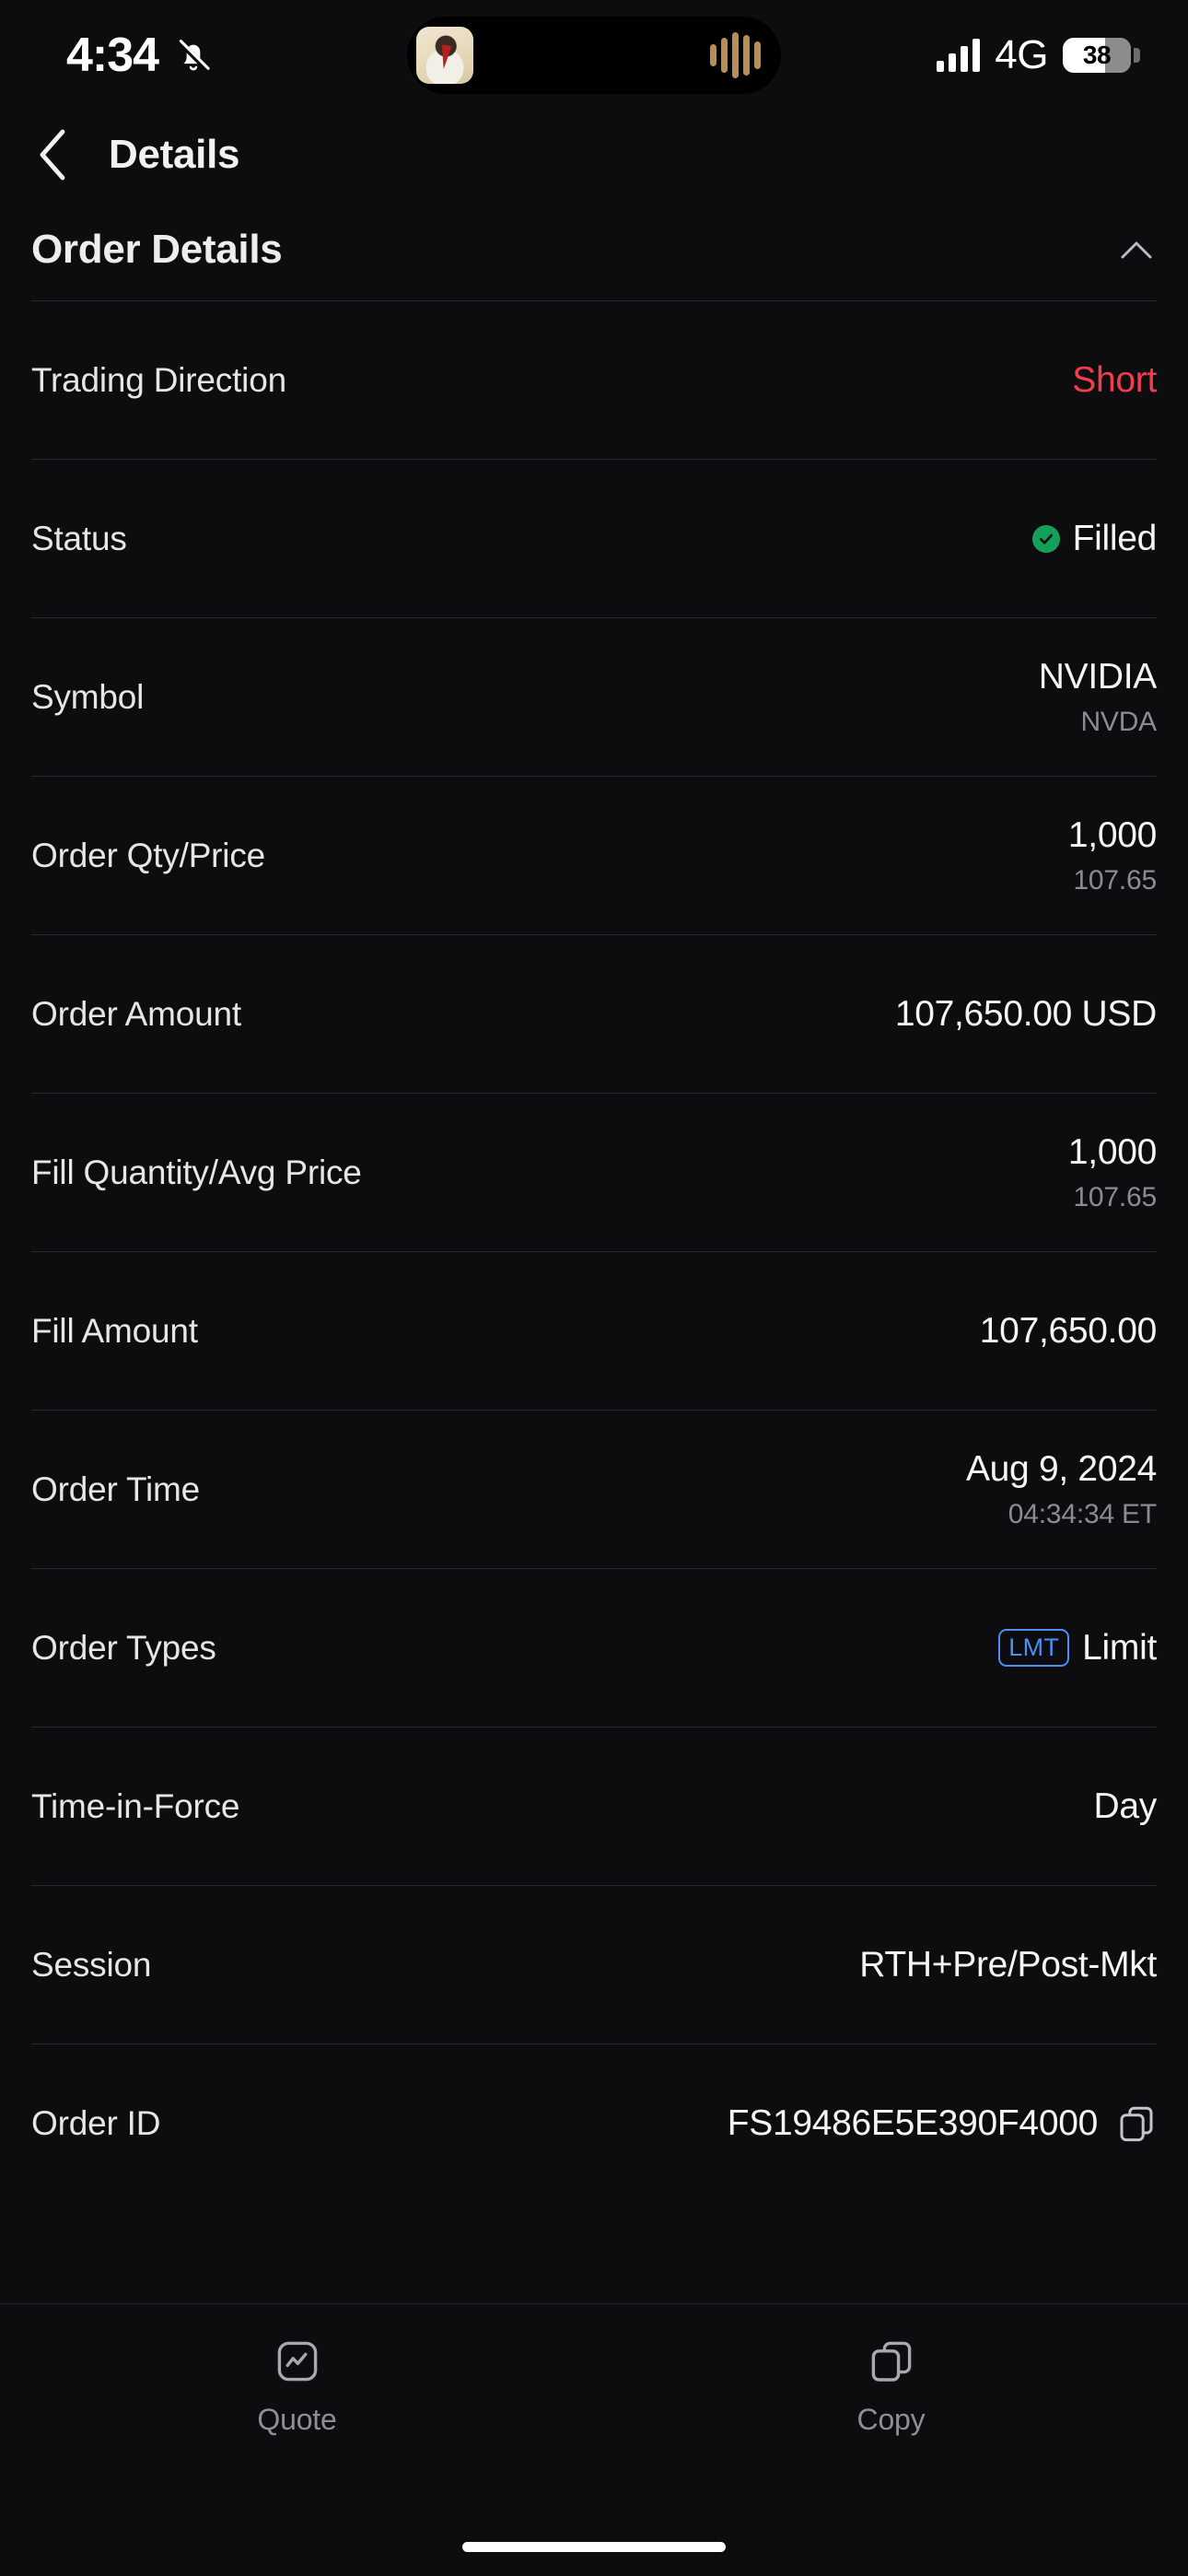 Image resolution: width=1188 pixels, height=2576 pixels. Describe the element at coordinates (1061, 1489) in the screenshot. I see `row-value-group: Aug 9, 2024 04:34:34 ET` at that location.